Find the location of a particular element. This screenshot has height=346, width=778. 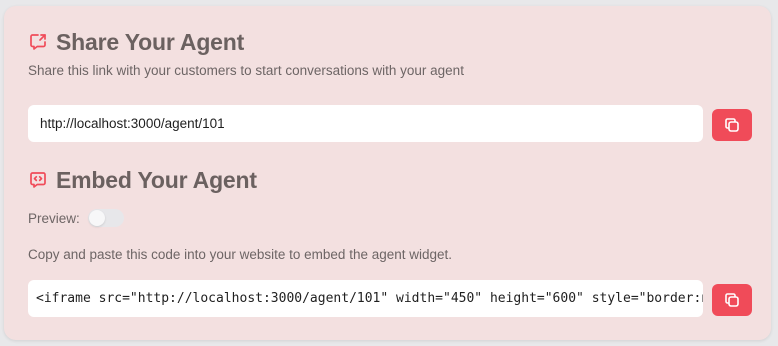

preview-row: Preview: is located at coordinates (76, 218).